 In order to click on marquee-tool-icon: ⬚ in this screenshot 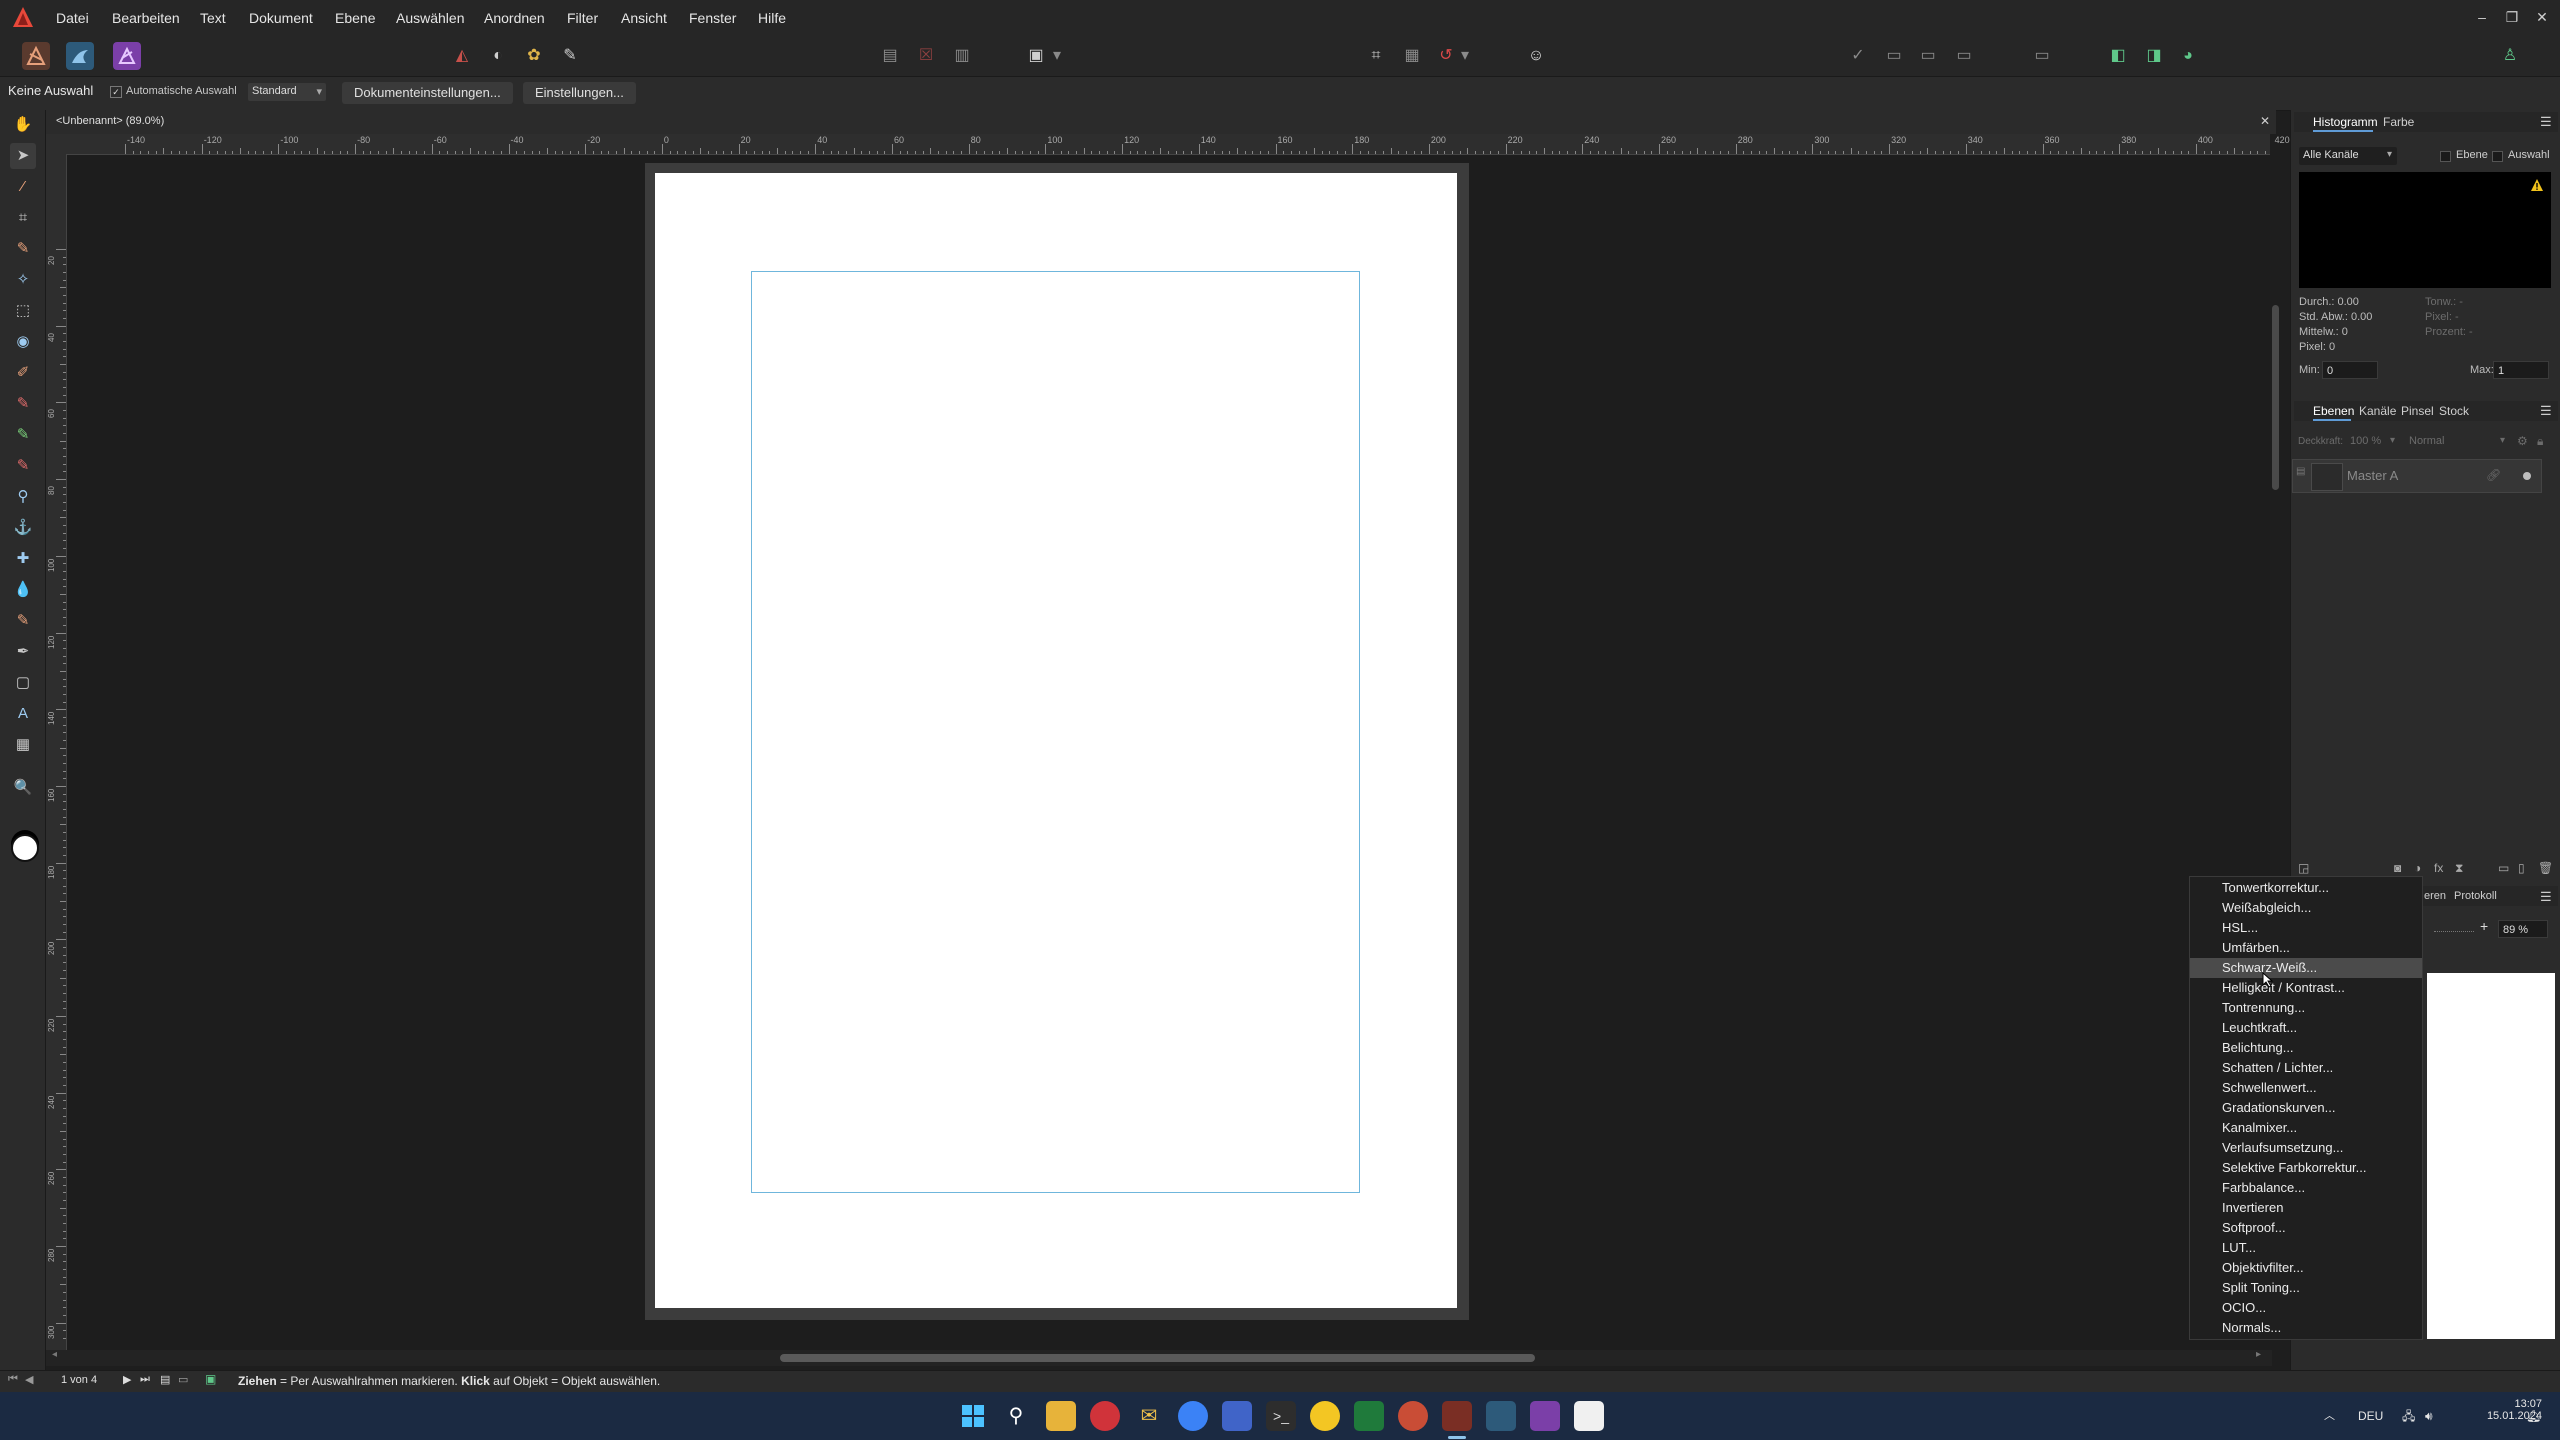, I will do `click(23, 311)`.